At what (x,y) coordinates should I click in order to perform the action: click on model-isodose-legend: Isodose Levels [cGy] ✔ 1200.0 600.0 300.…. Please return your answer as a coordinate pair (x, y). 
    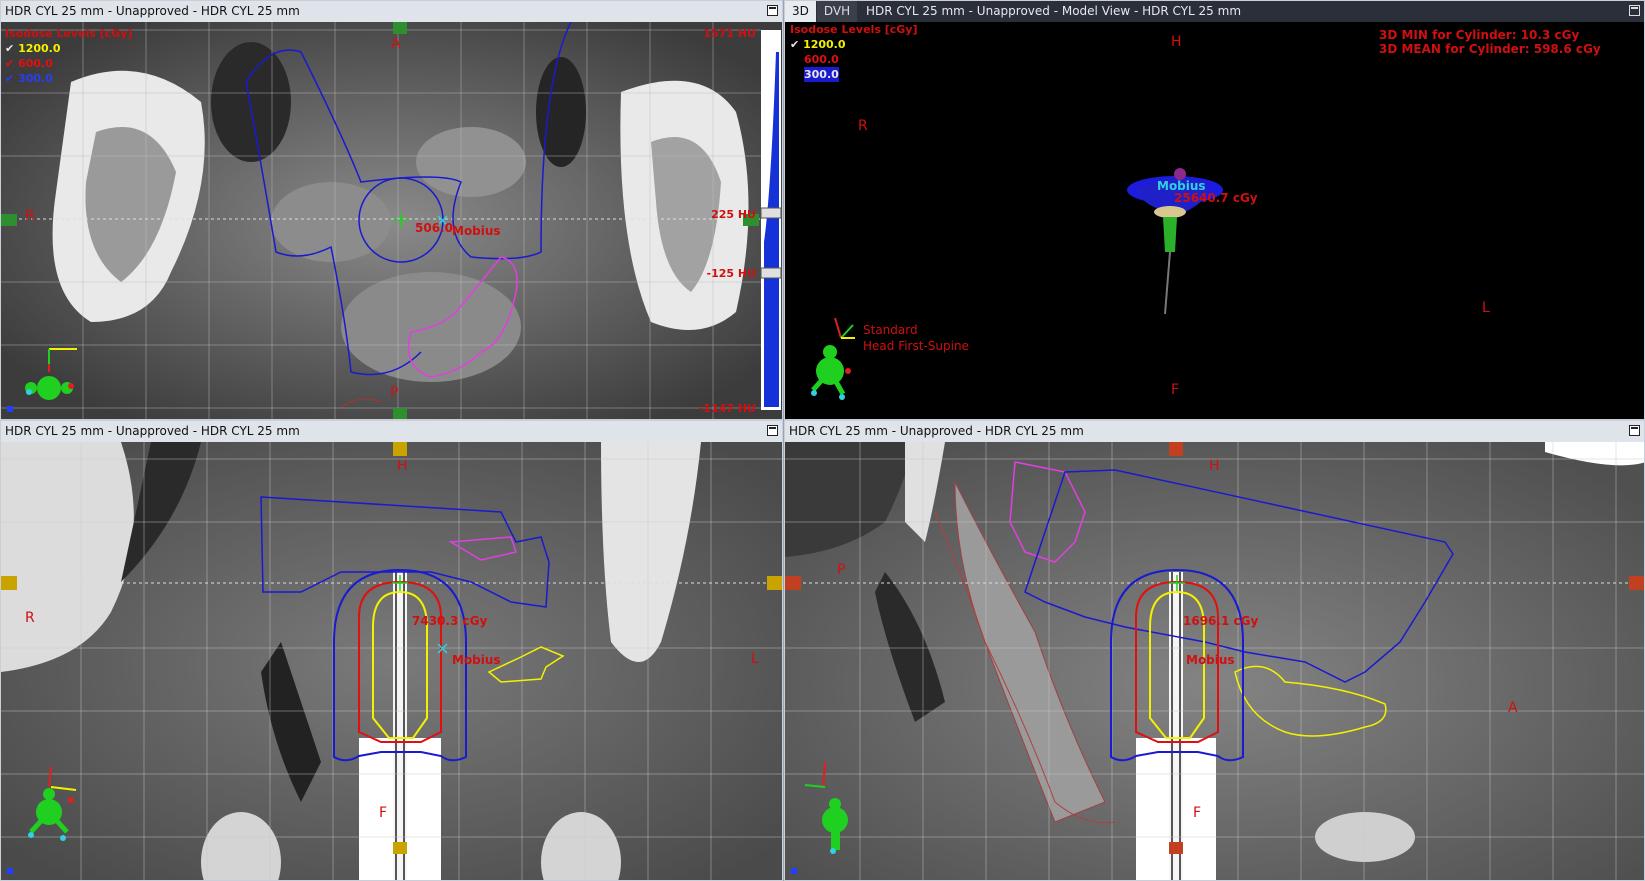
    Looking at the image, I should click on (854, 52).